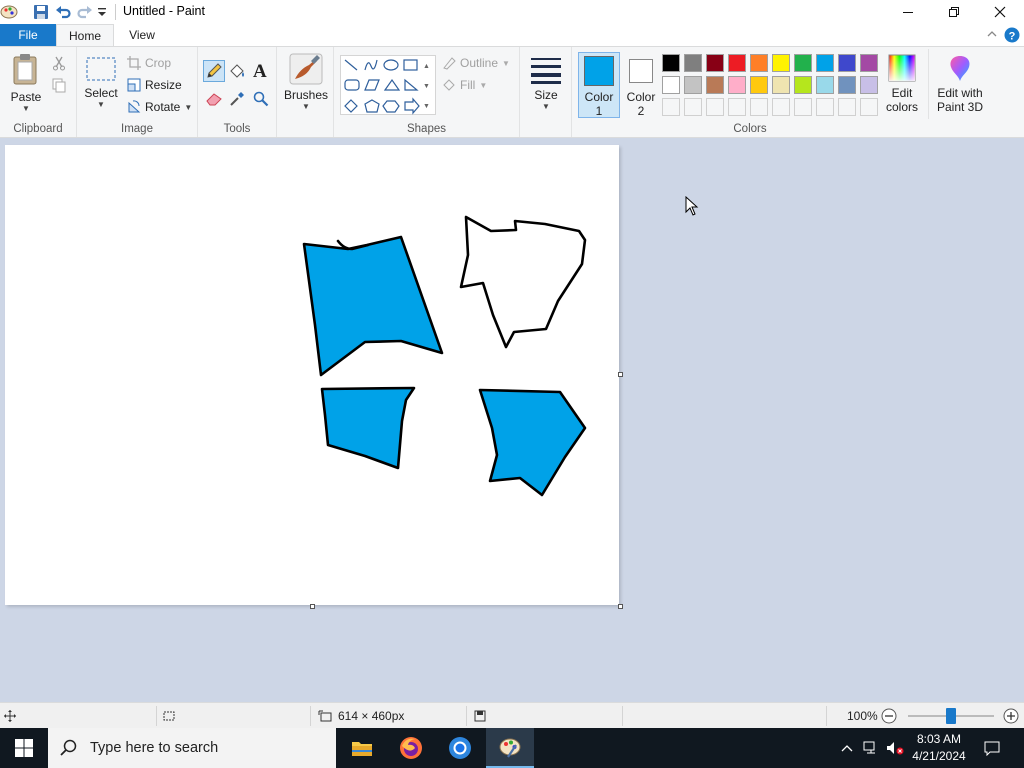 The width and height of the screenshot is (1024, 768). Describe the element at coordinates (85, 13) in the screenshot. I see `redo-icon` at that location.